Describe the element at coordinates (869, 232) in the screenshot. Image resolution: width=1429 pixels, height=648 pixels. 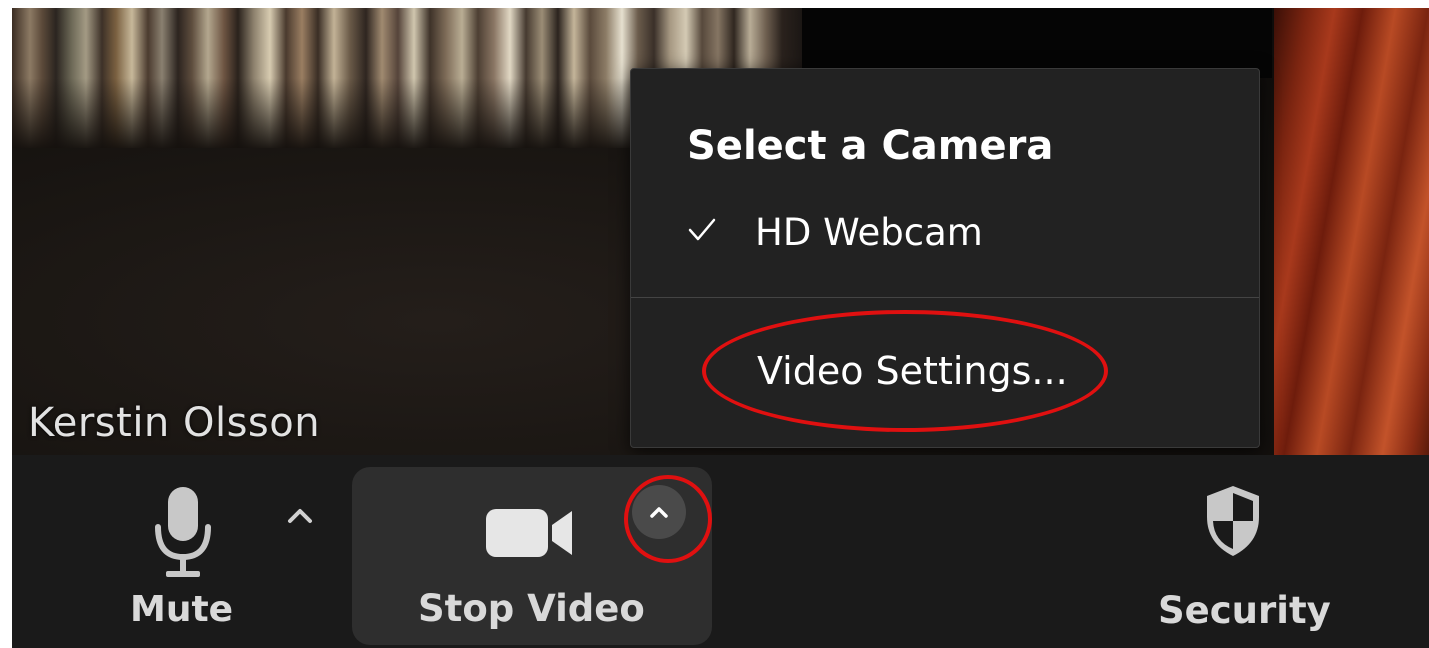
I see `camera-option-label: HD Webcam` at that location.